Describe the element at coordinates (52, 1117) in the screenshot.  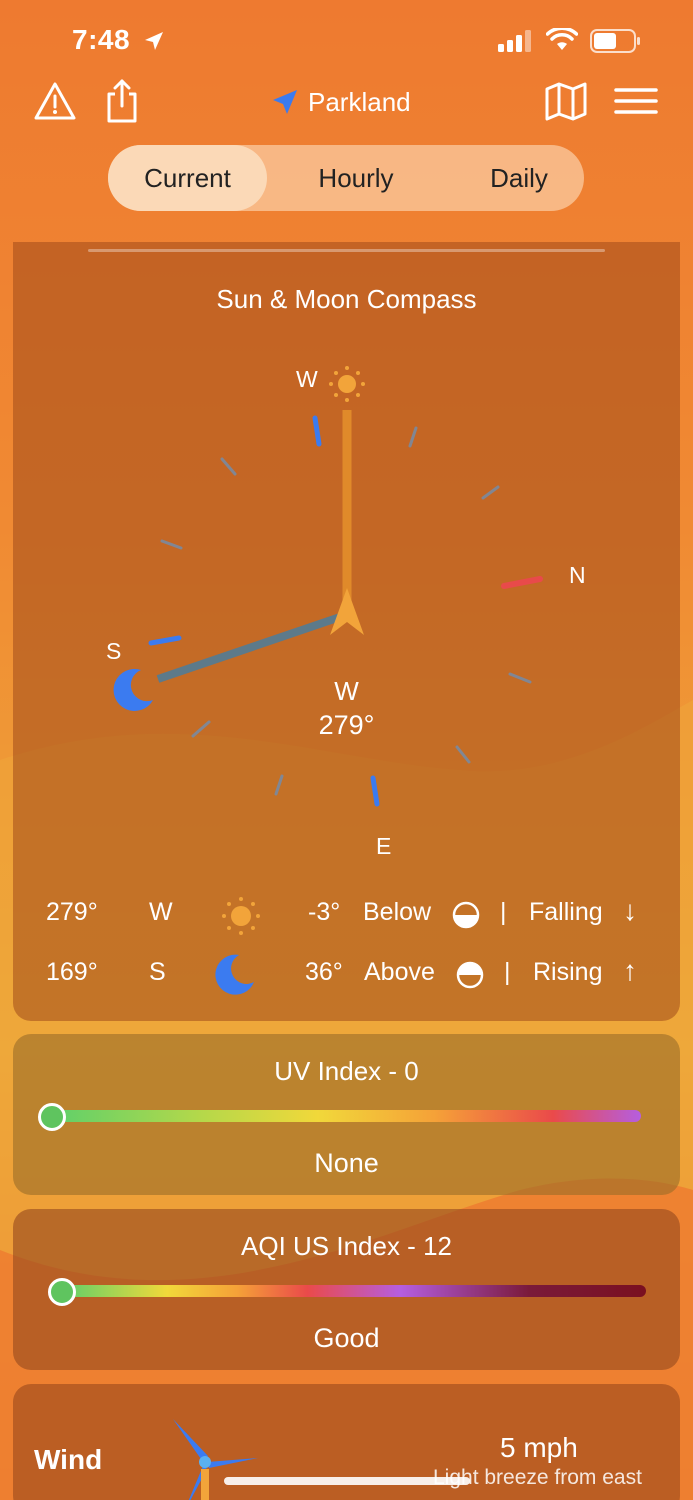
I see `uv-knob` at that location.